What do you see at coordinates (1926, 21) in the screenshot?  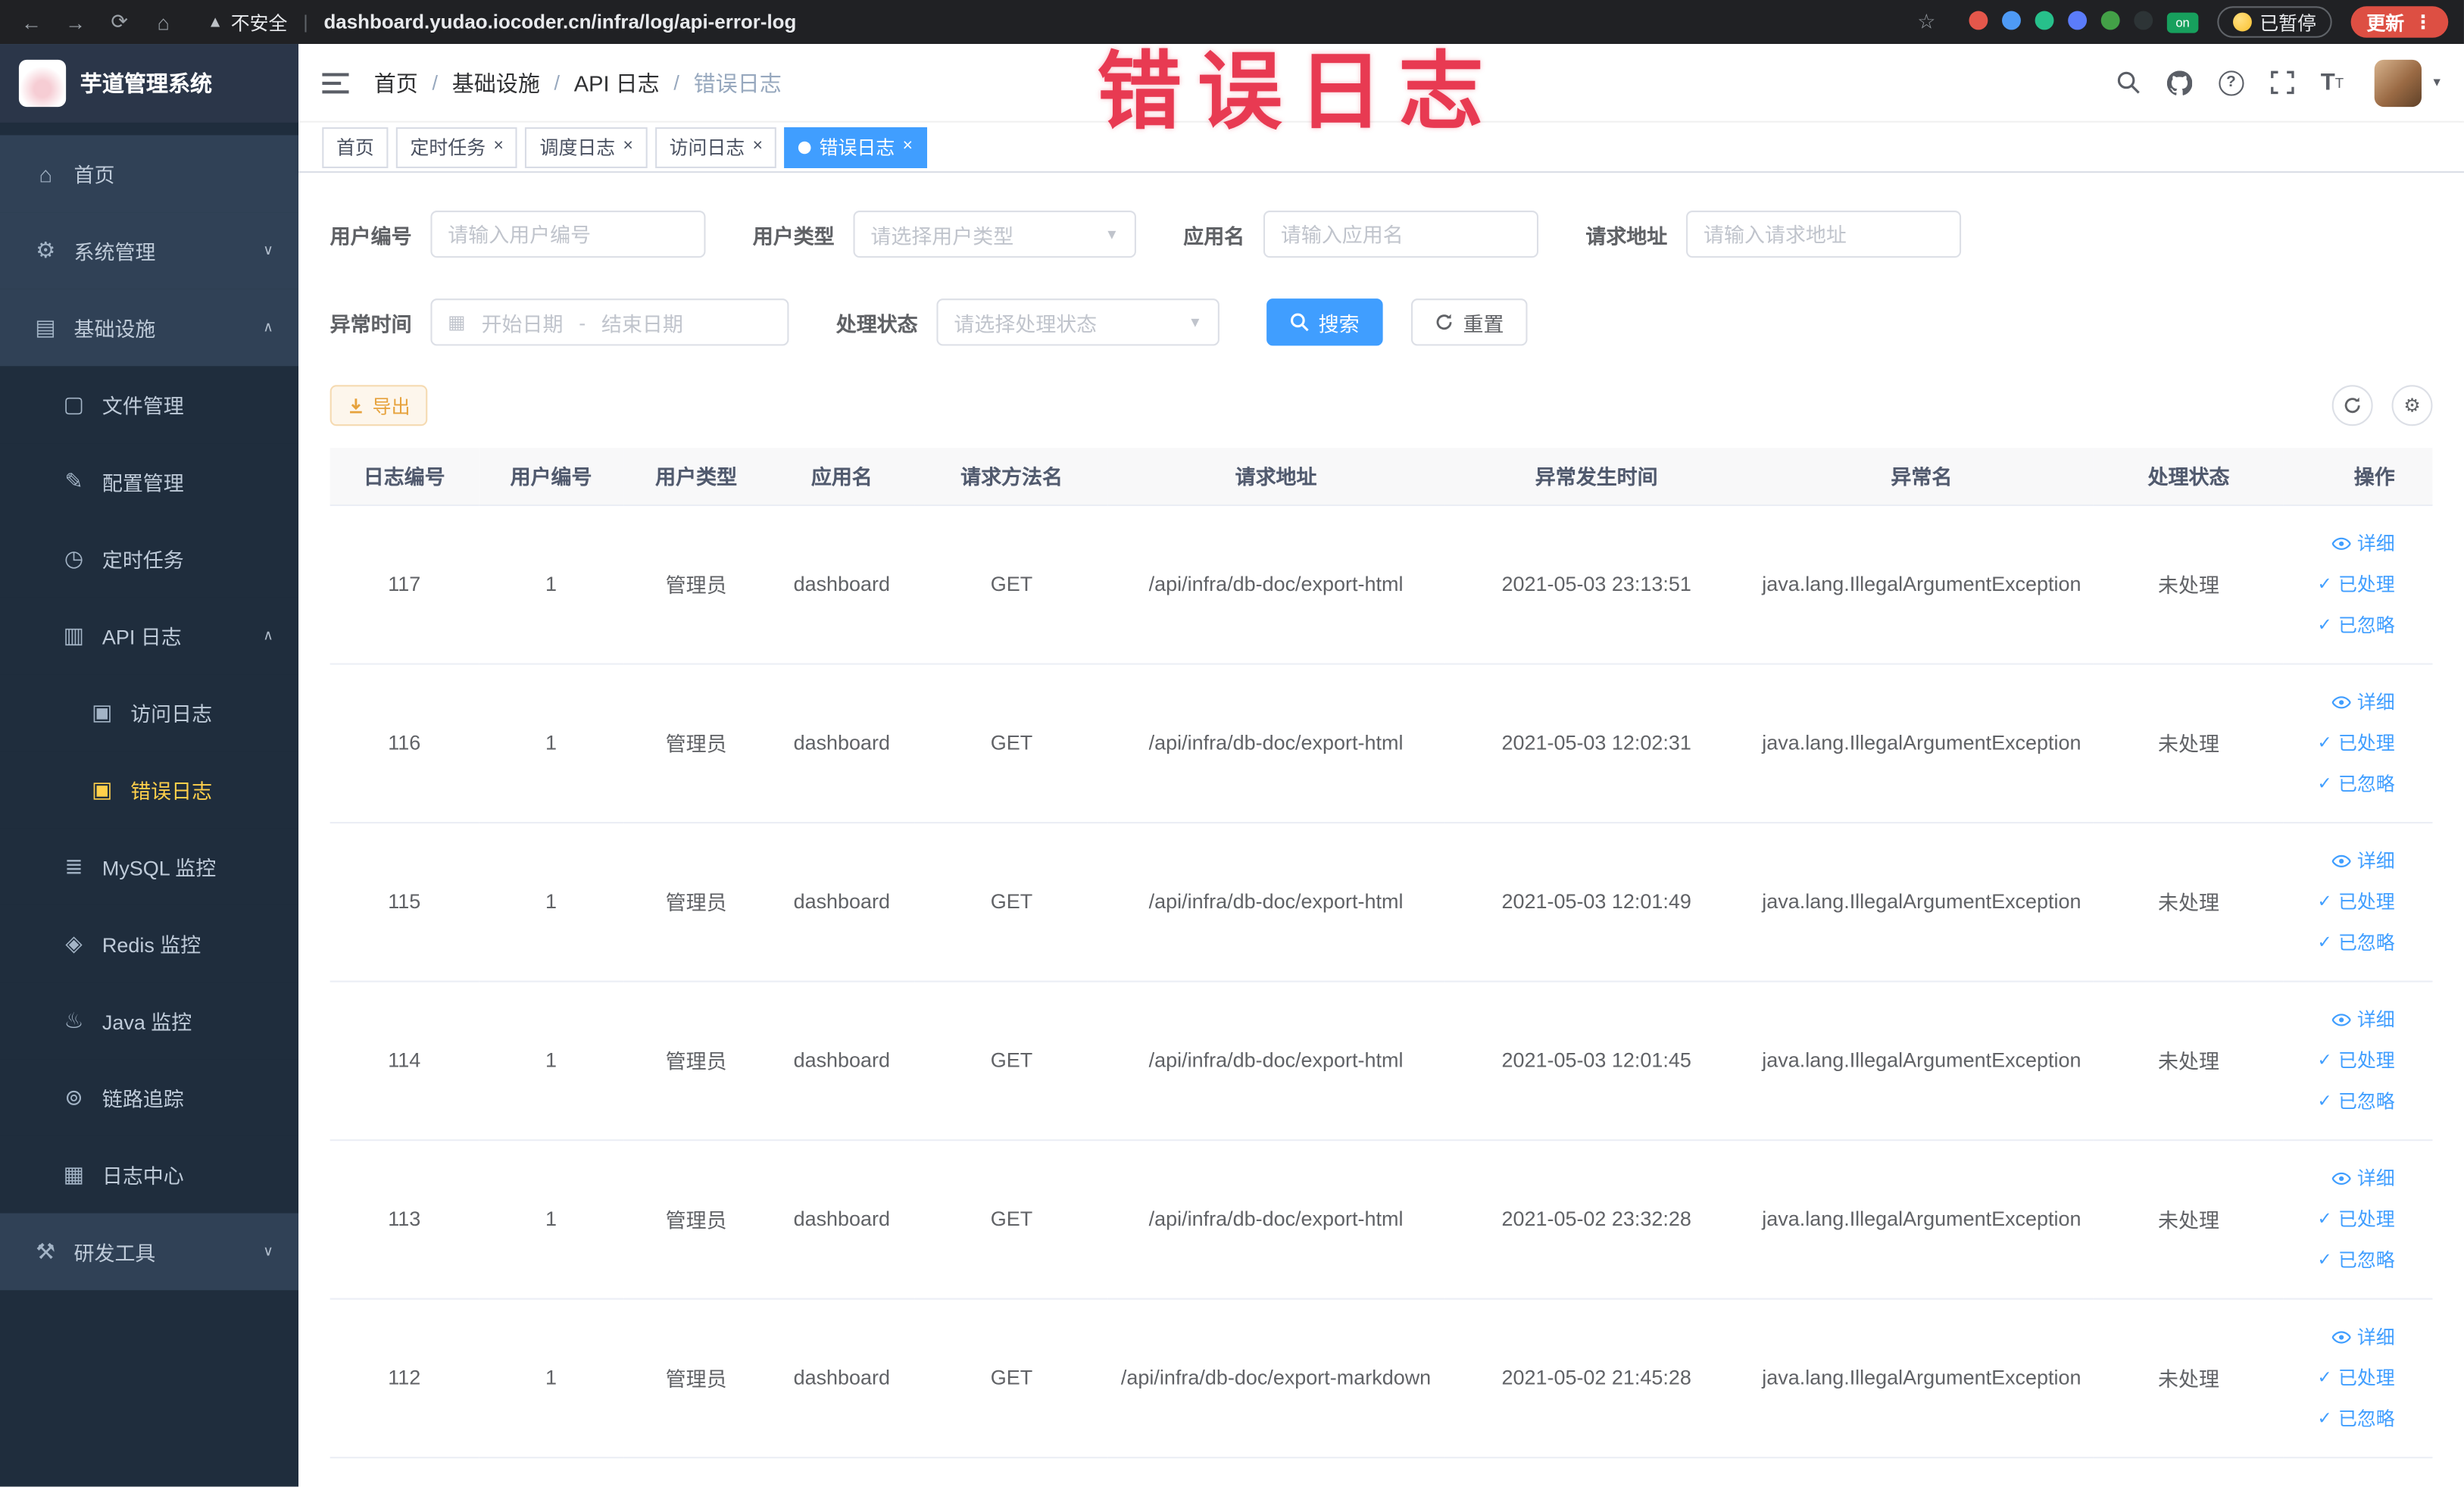 I see `bookmark-star-icon: ☆` at bounding box center [1926, 21].